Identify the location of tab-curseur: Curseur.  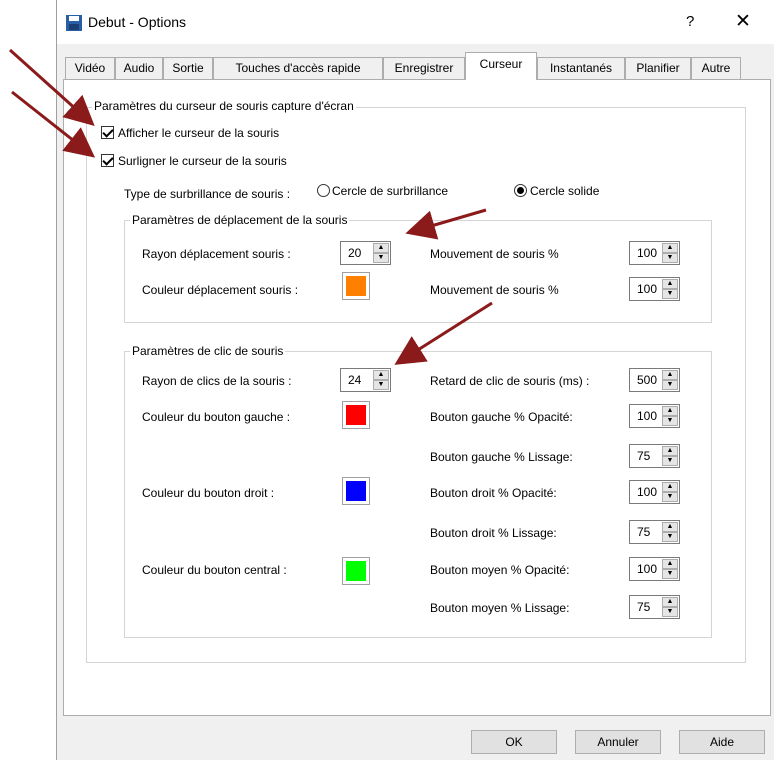
(501, 66).